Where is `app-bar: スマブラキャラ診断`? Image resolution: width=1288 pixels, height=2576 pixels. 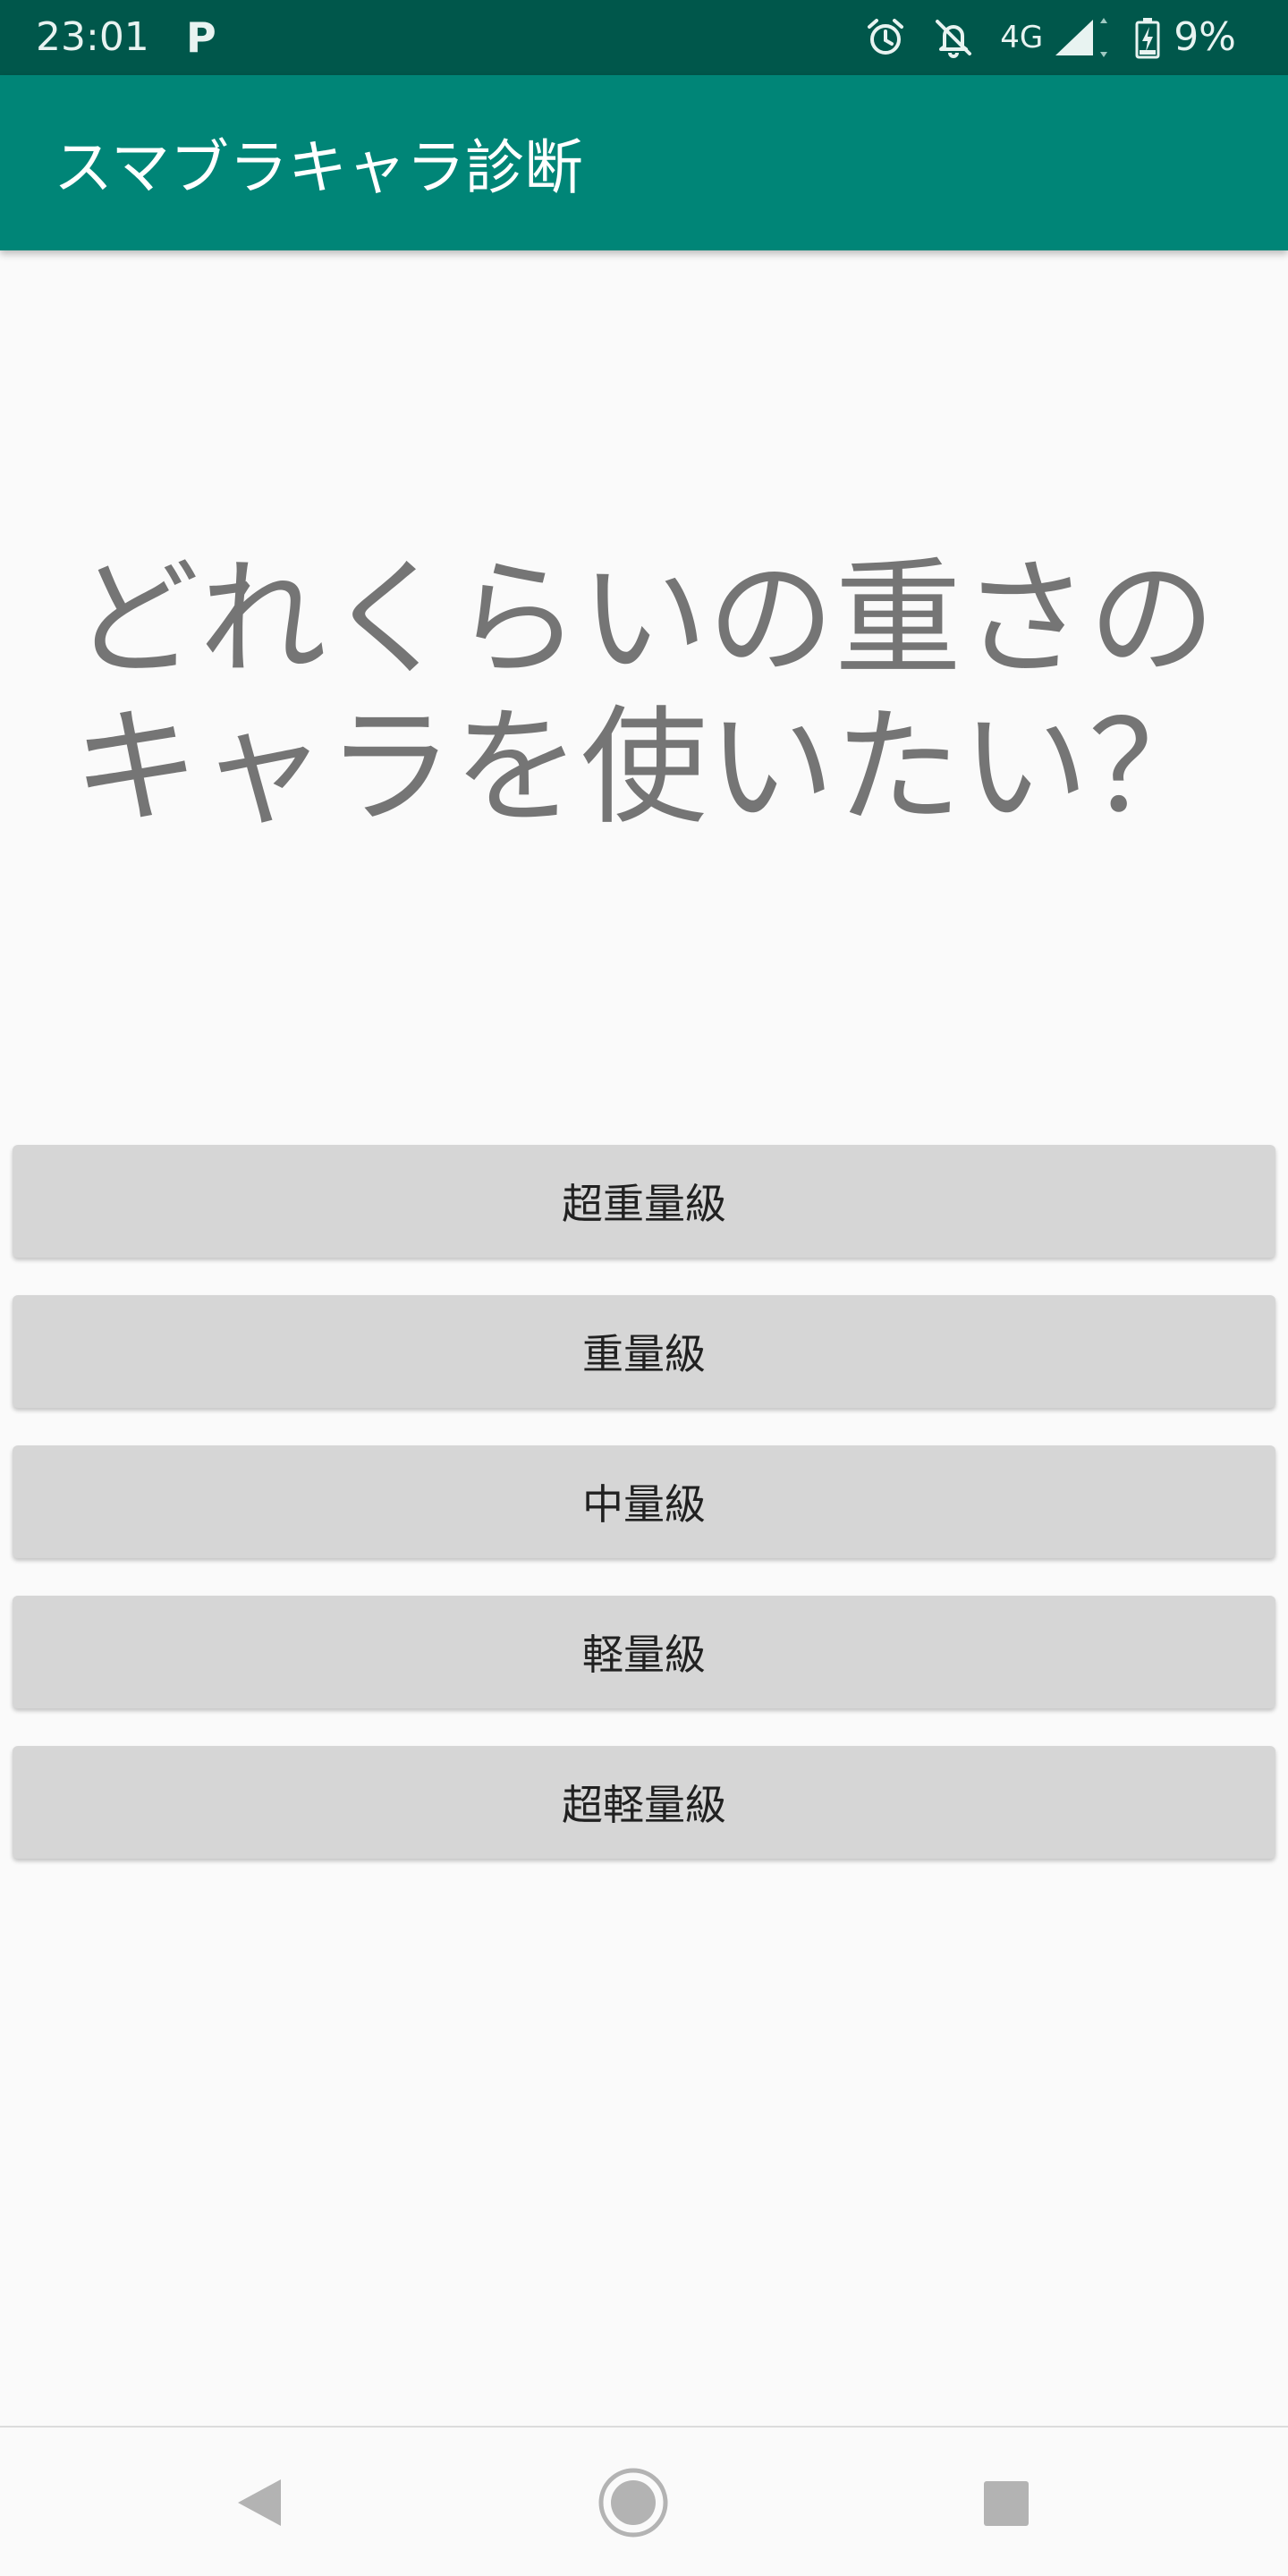
app-bar: スマブラキャラ診断 is located at coordinates (644, 162).